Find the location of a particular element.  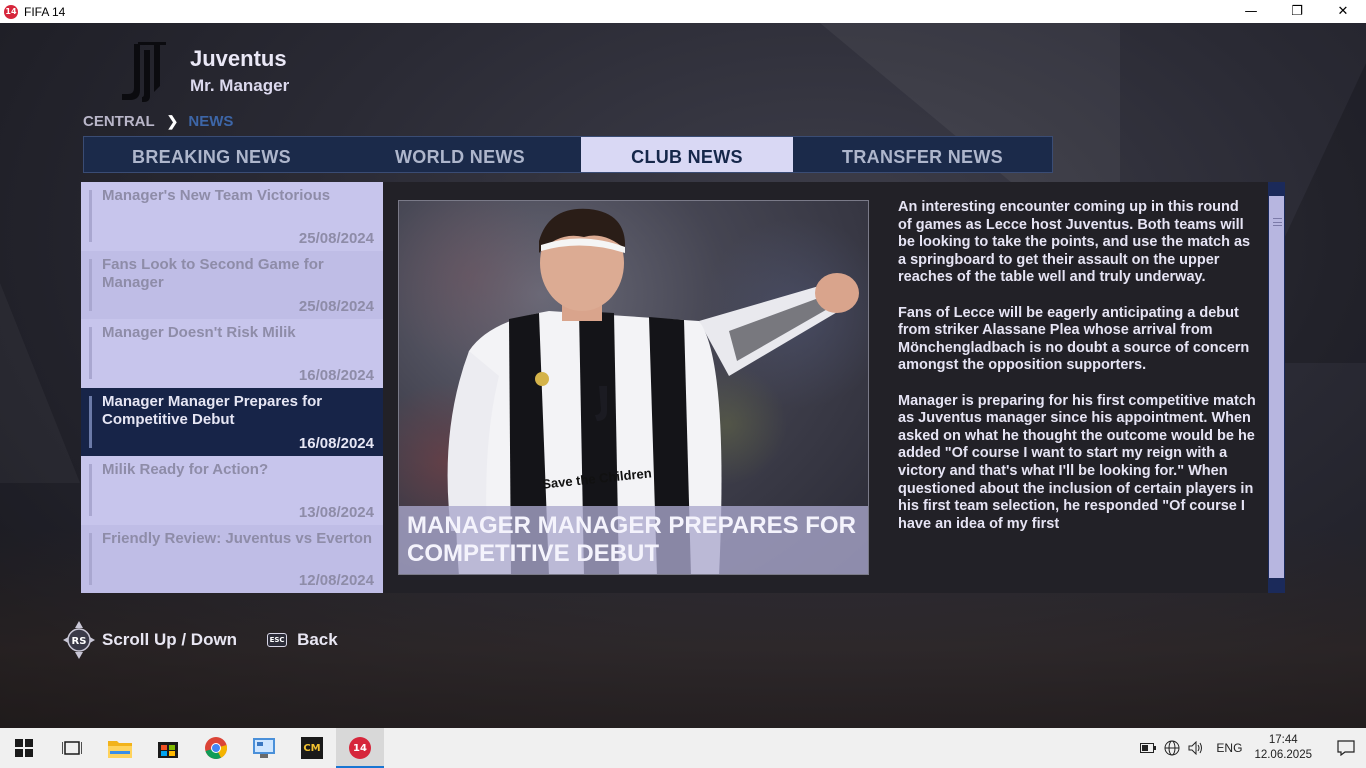

start-button is located at coordinates (24, 748).